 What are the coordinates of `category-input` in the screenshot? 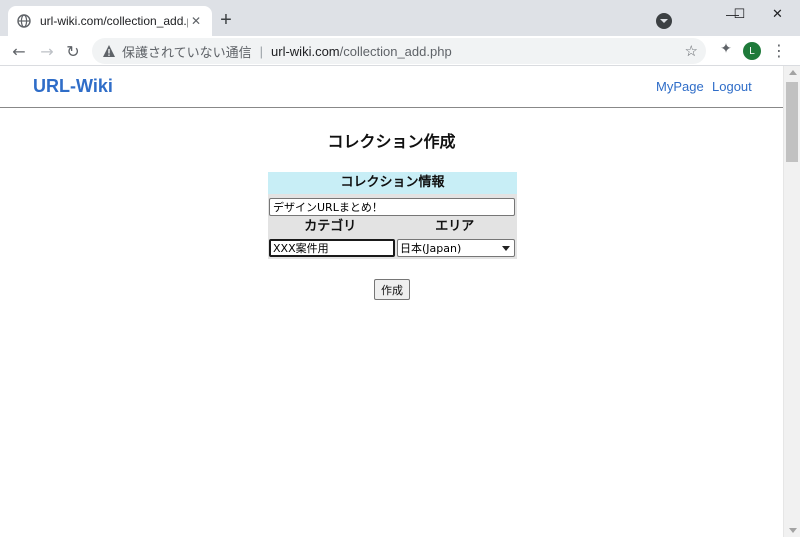 It's located at (332, 248).